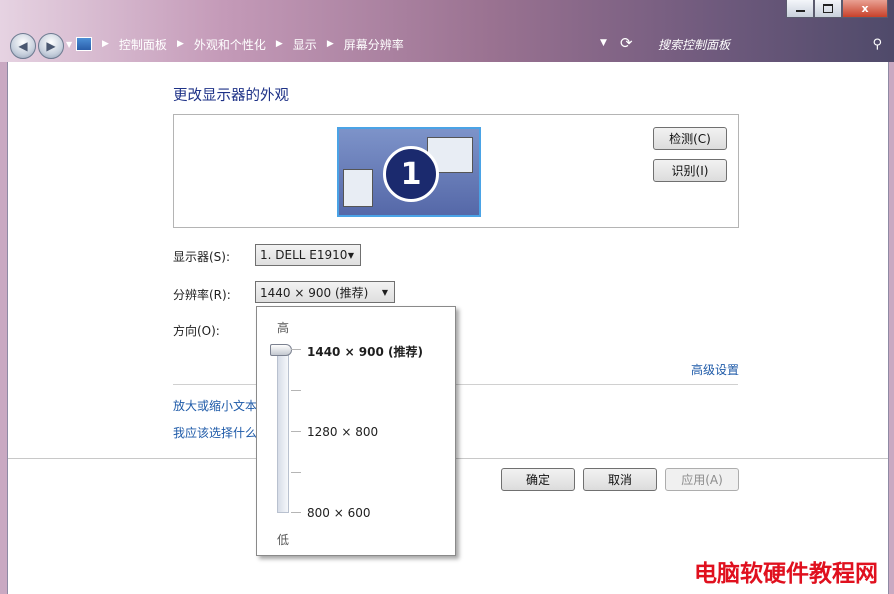  What do you see at coordinates (202, 295) in the screenshot?
I see `resolution-label: 分辨率(R):` at bounding box center [202, 295].